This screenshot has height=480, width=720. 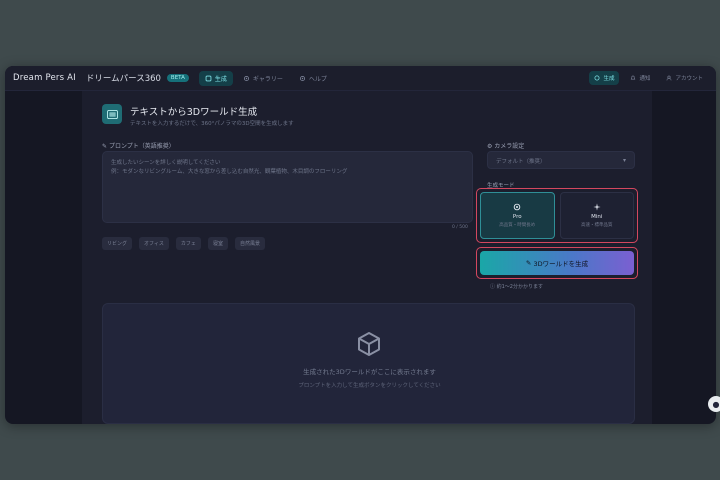 I want to click on gem-icon, so click(x=517, y=207).